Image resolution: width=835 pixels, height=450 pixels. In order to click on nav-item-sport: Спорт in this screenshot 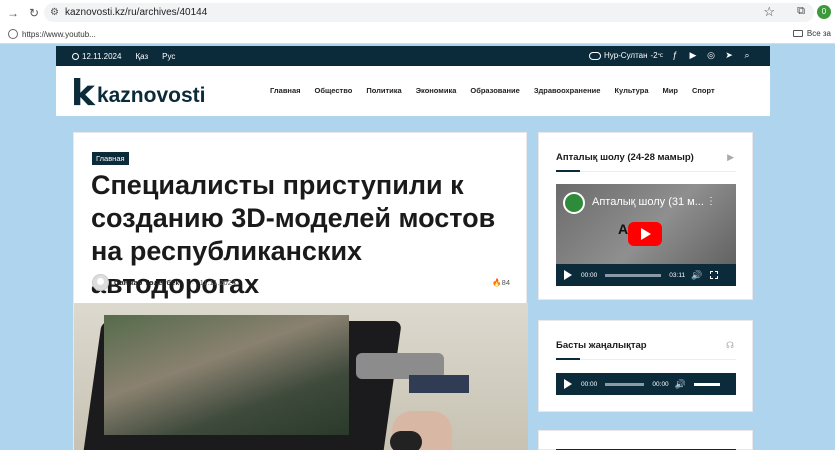, I will do `click(703, 90)`.